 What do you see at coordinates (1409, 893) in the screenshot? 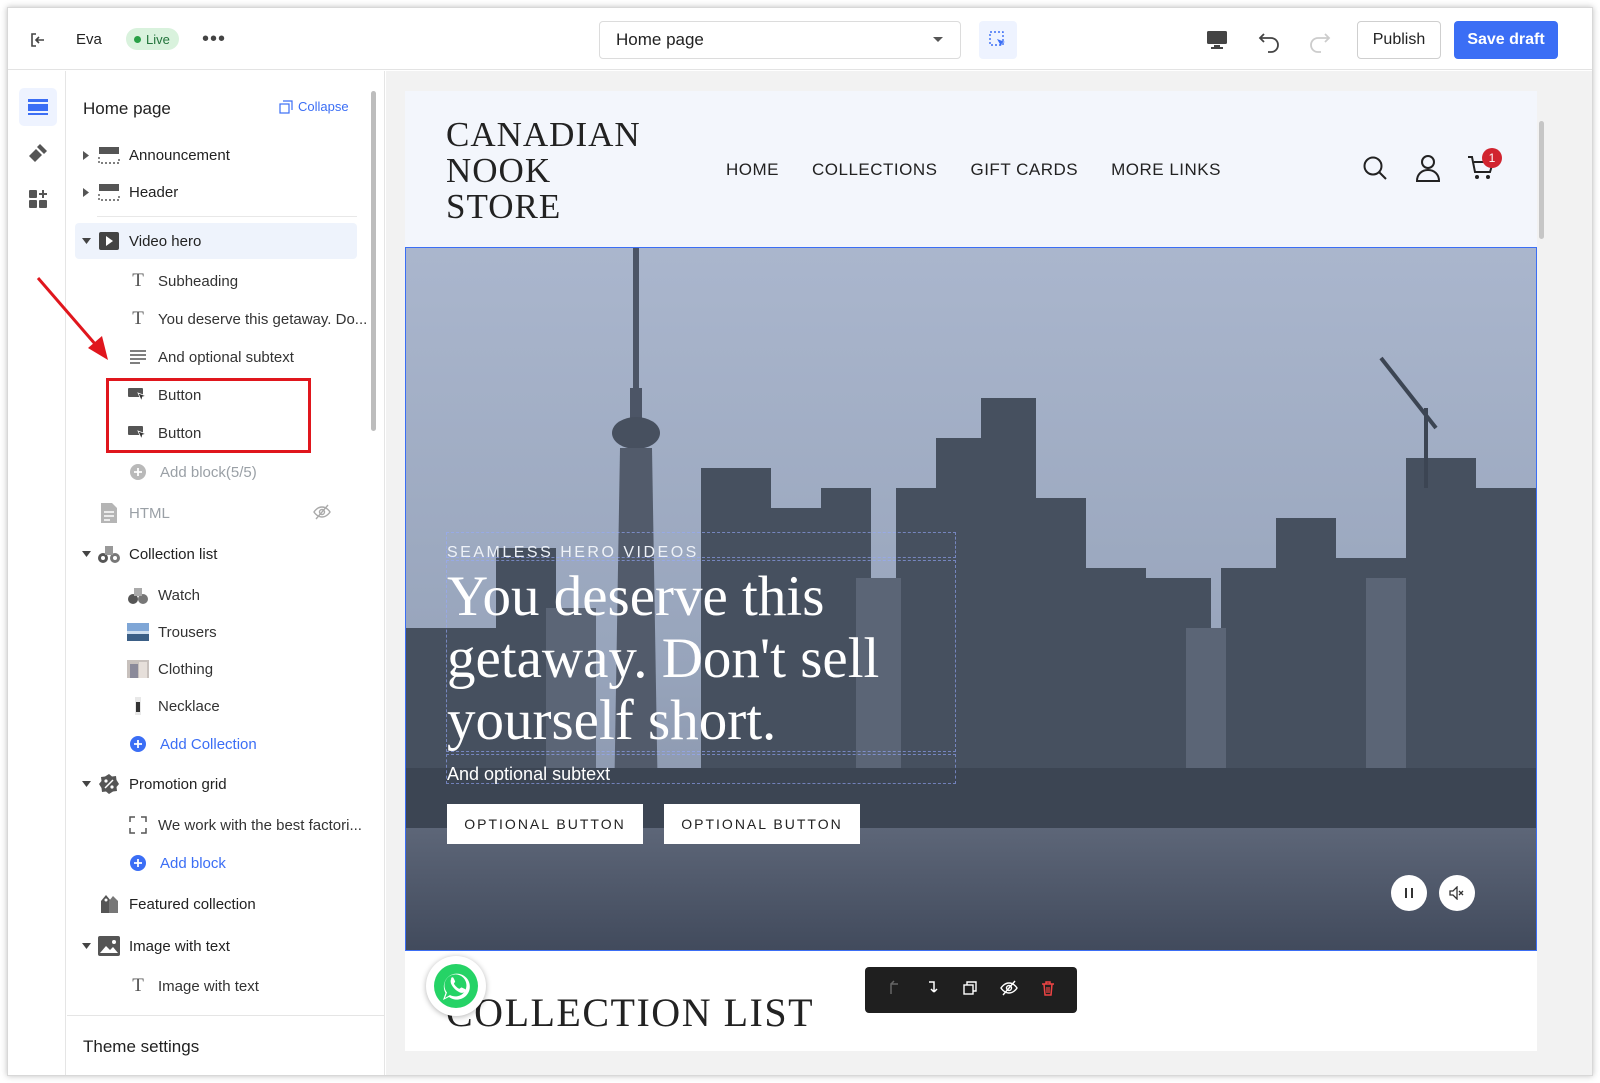
I see `pause-icon` at bounding box center [1409, 893].